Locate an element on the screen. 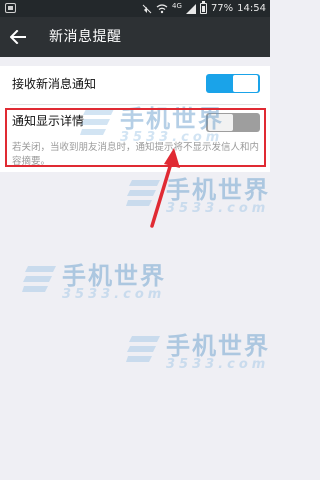 The width and height of the screenshot is (320, 480). notification-icon is located at coordinates (10, 8).